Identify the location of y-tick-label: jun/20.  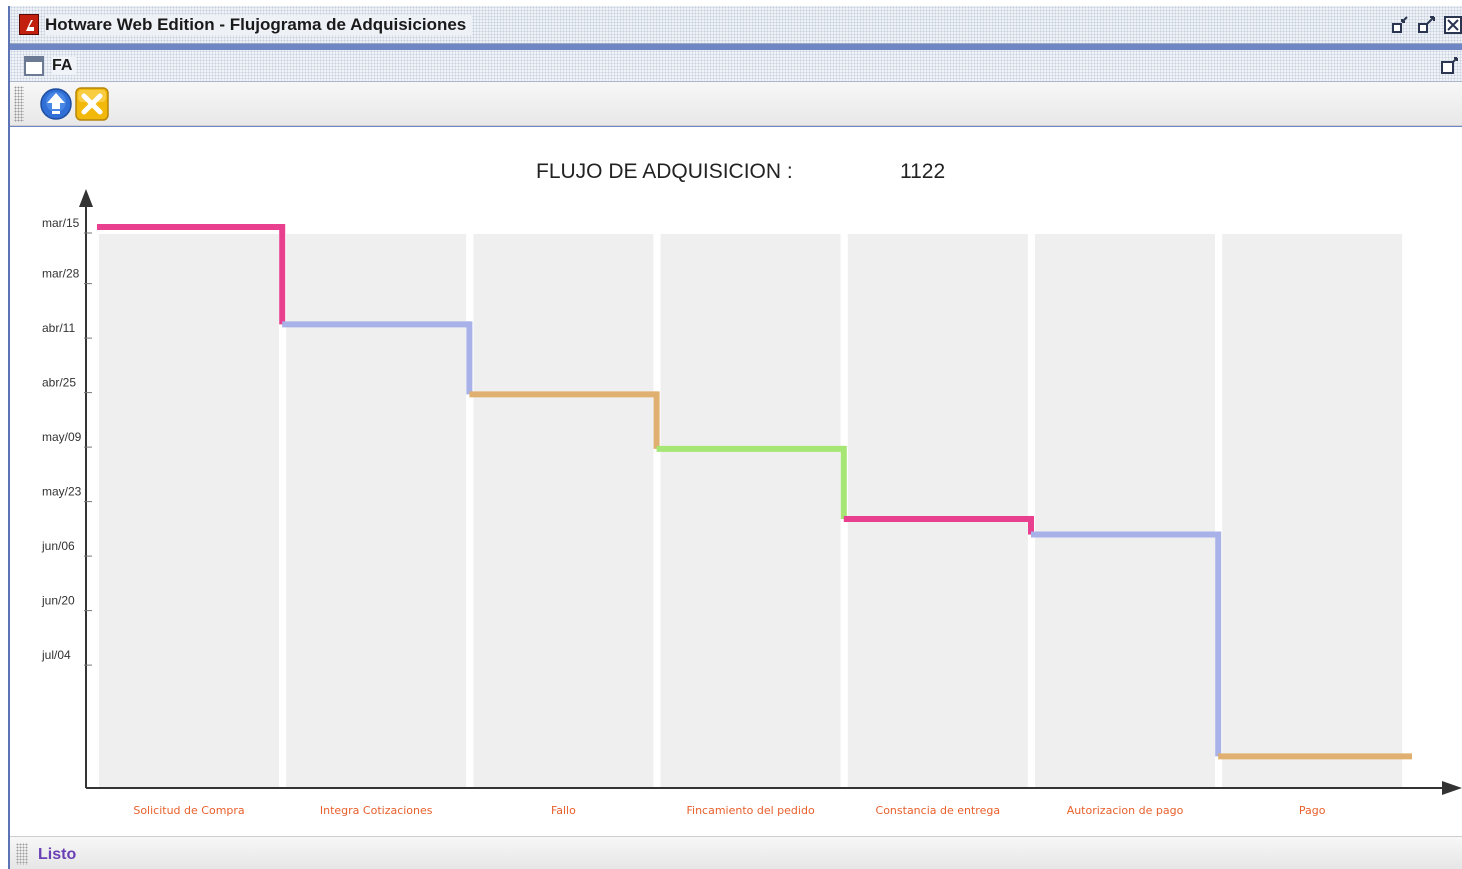
(58, 601).